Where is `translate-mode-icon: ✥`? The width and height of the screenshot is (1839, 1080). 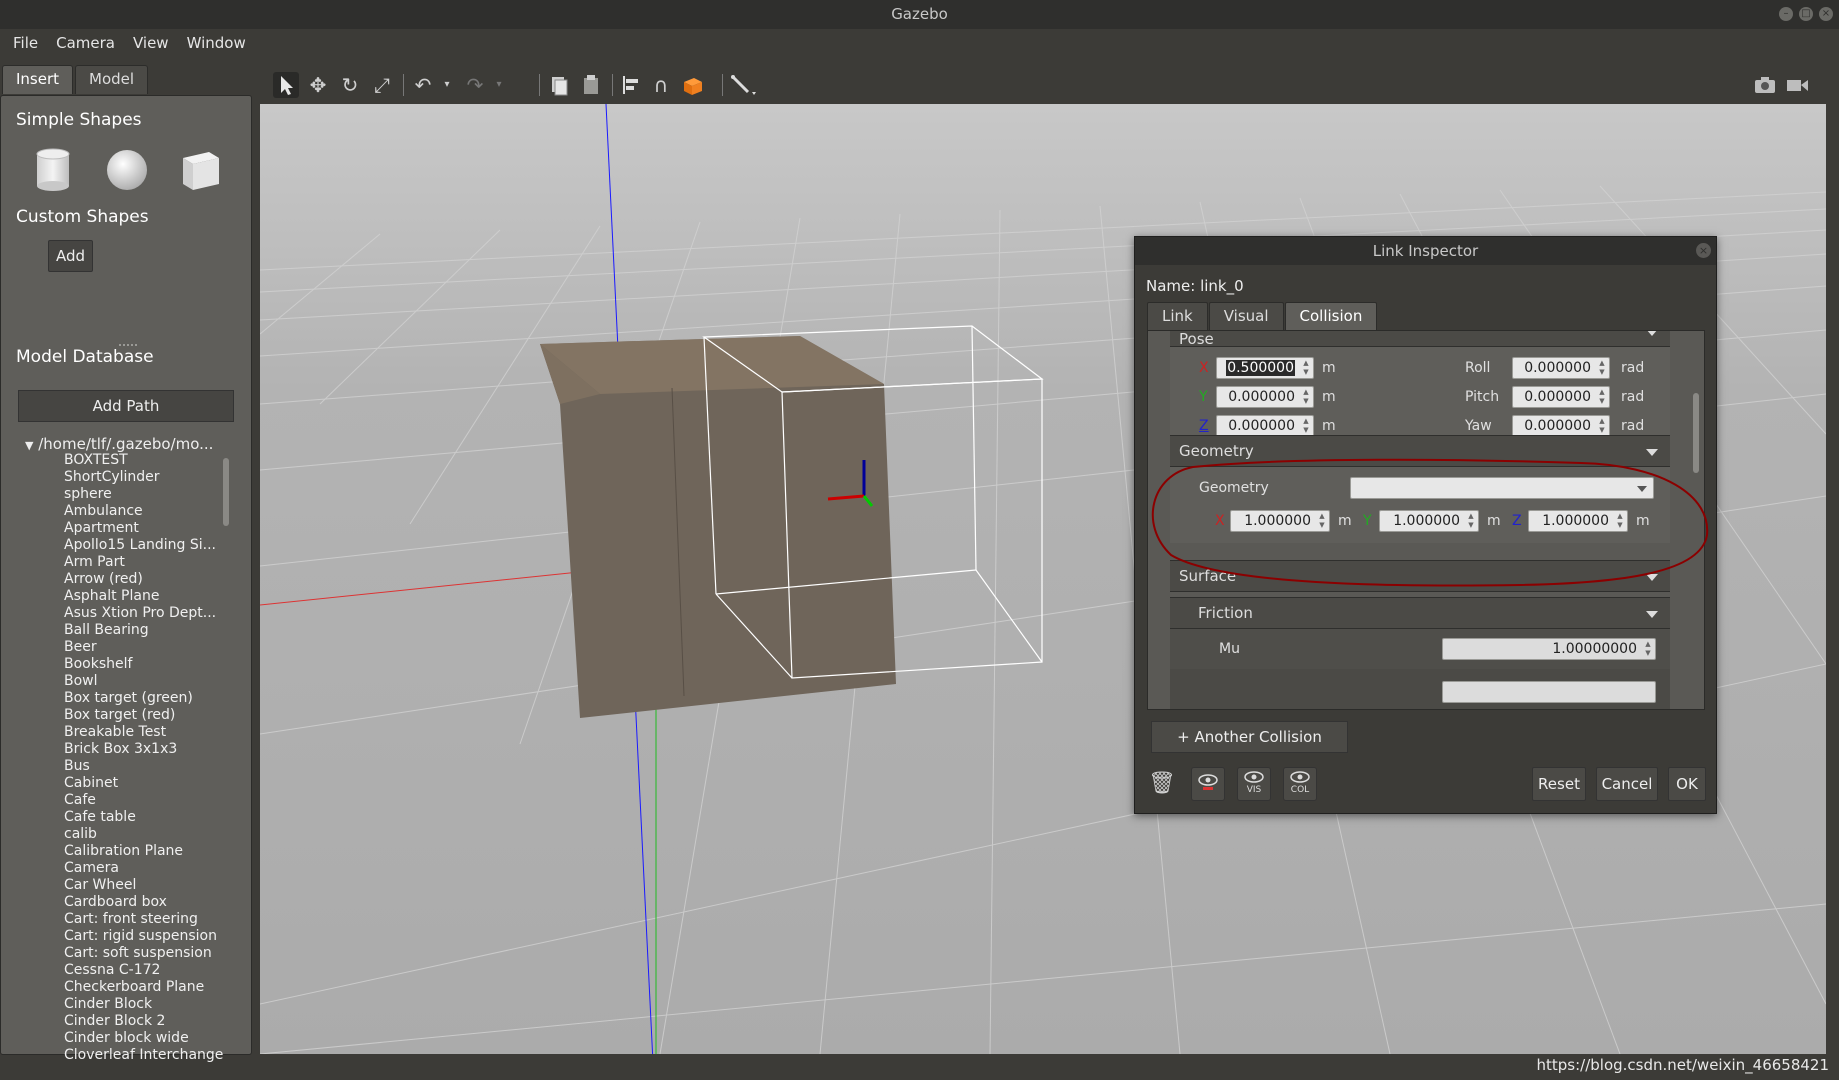 translate-mode-icon: ✥ is located at coordinates (318, 85).